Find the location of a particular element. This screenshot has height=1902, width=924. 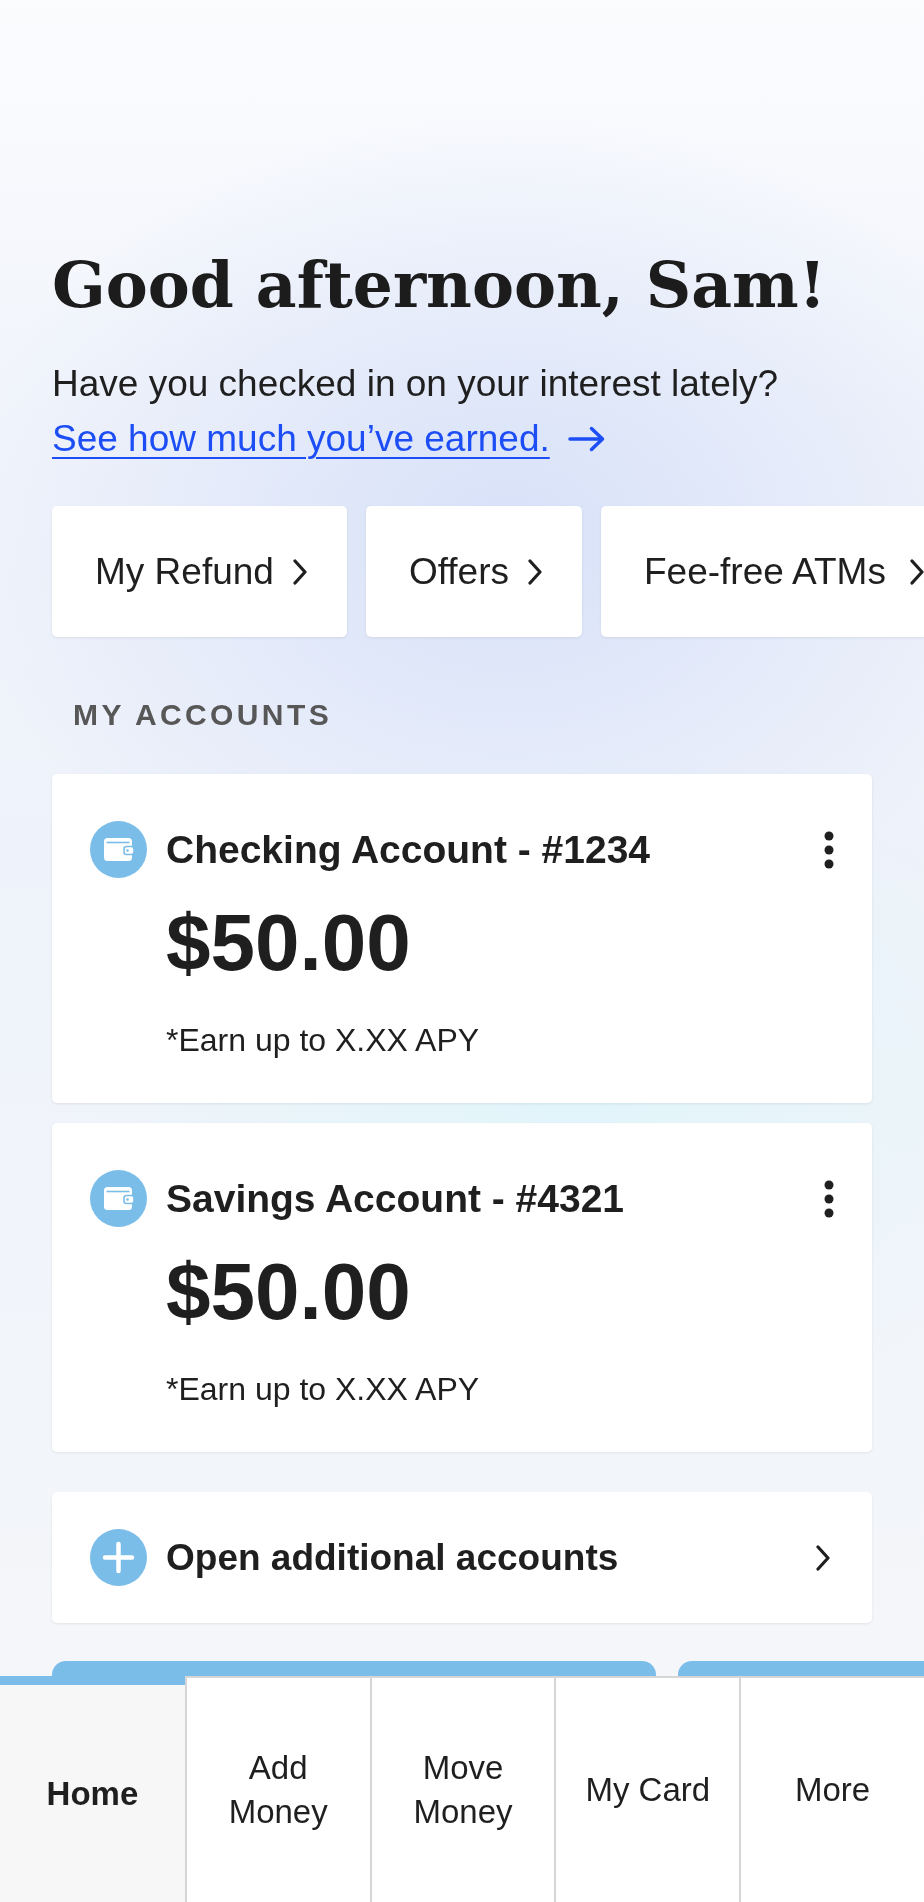

account-name: Savings Account - #4321 is located at coordinates (396, 1198).